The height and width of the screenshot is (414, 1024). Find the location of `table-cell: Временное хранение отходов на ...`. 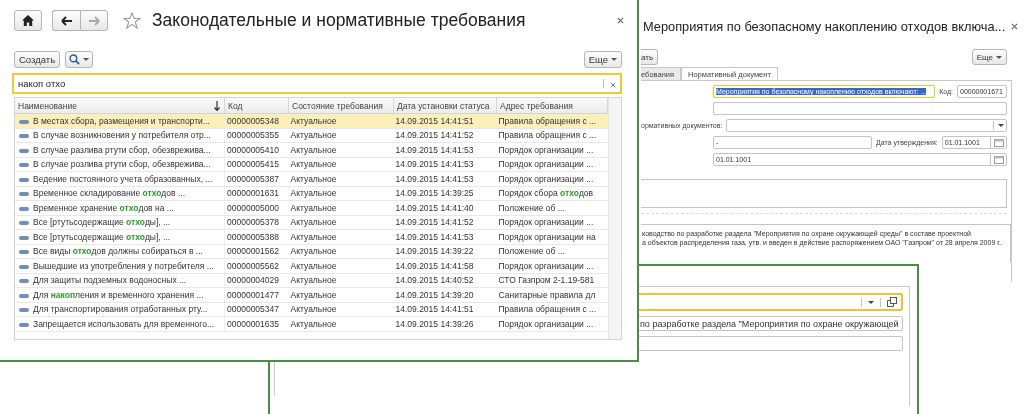

table-cell: Временное хранение отходов на ... is located at coordinates (103, 207).